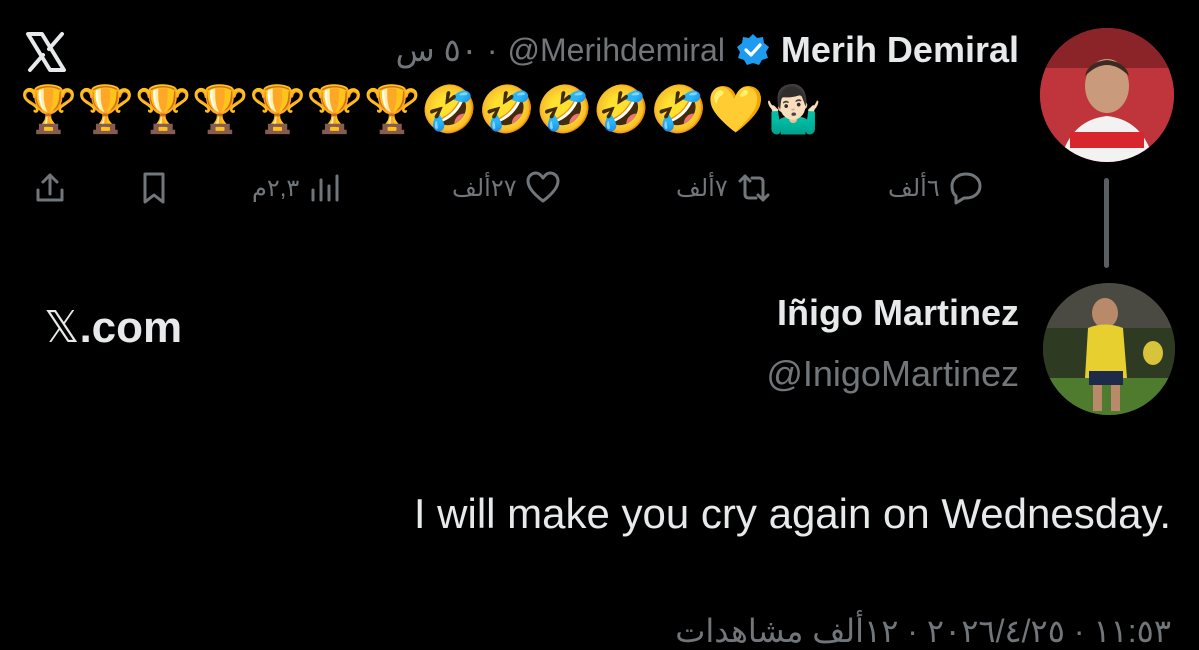  What do you see at coordinates (898, 313) in the screenshot?
I see `quoted-author-name: Iñigo Martinez` at bounding box center [898, 313].